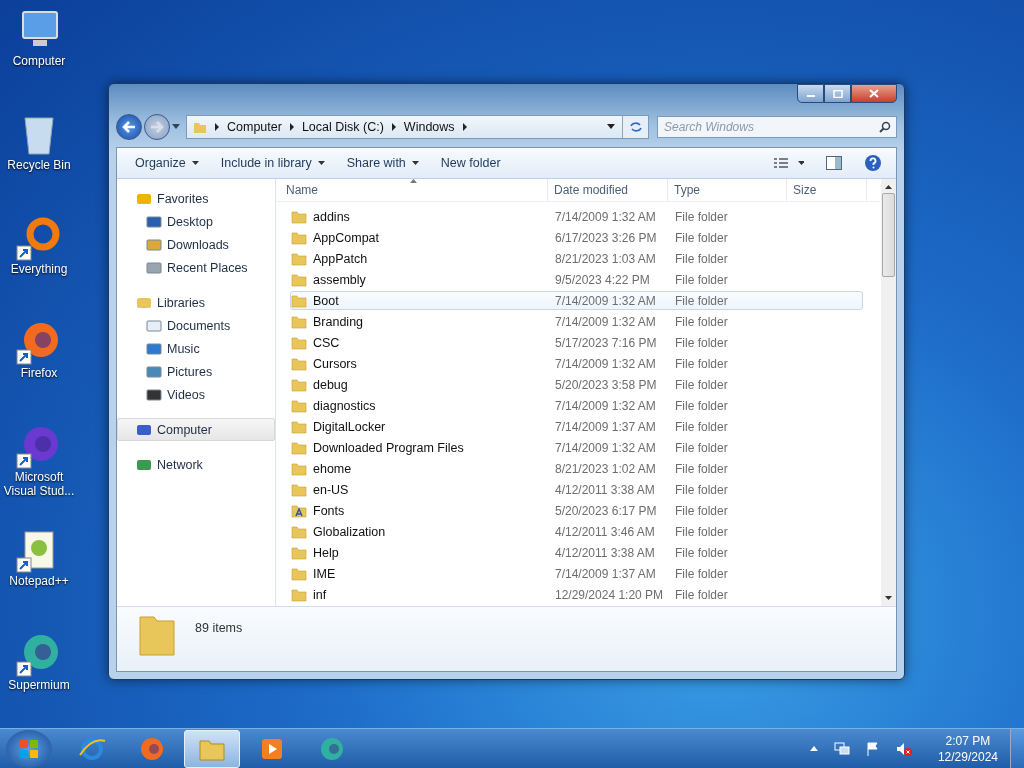 The height and width of the screenshot is (768, 1024). I want to click on back-button, so click(129, 127).